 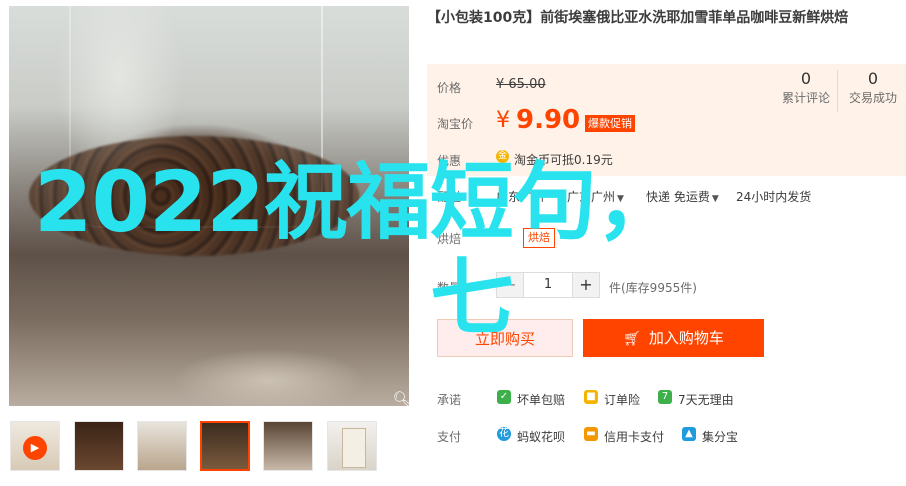 I want to click on chevron-down-icon: ▼, so click(x=715, y=199).